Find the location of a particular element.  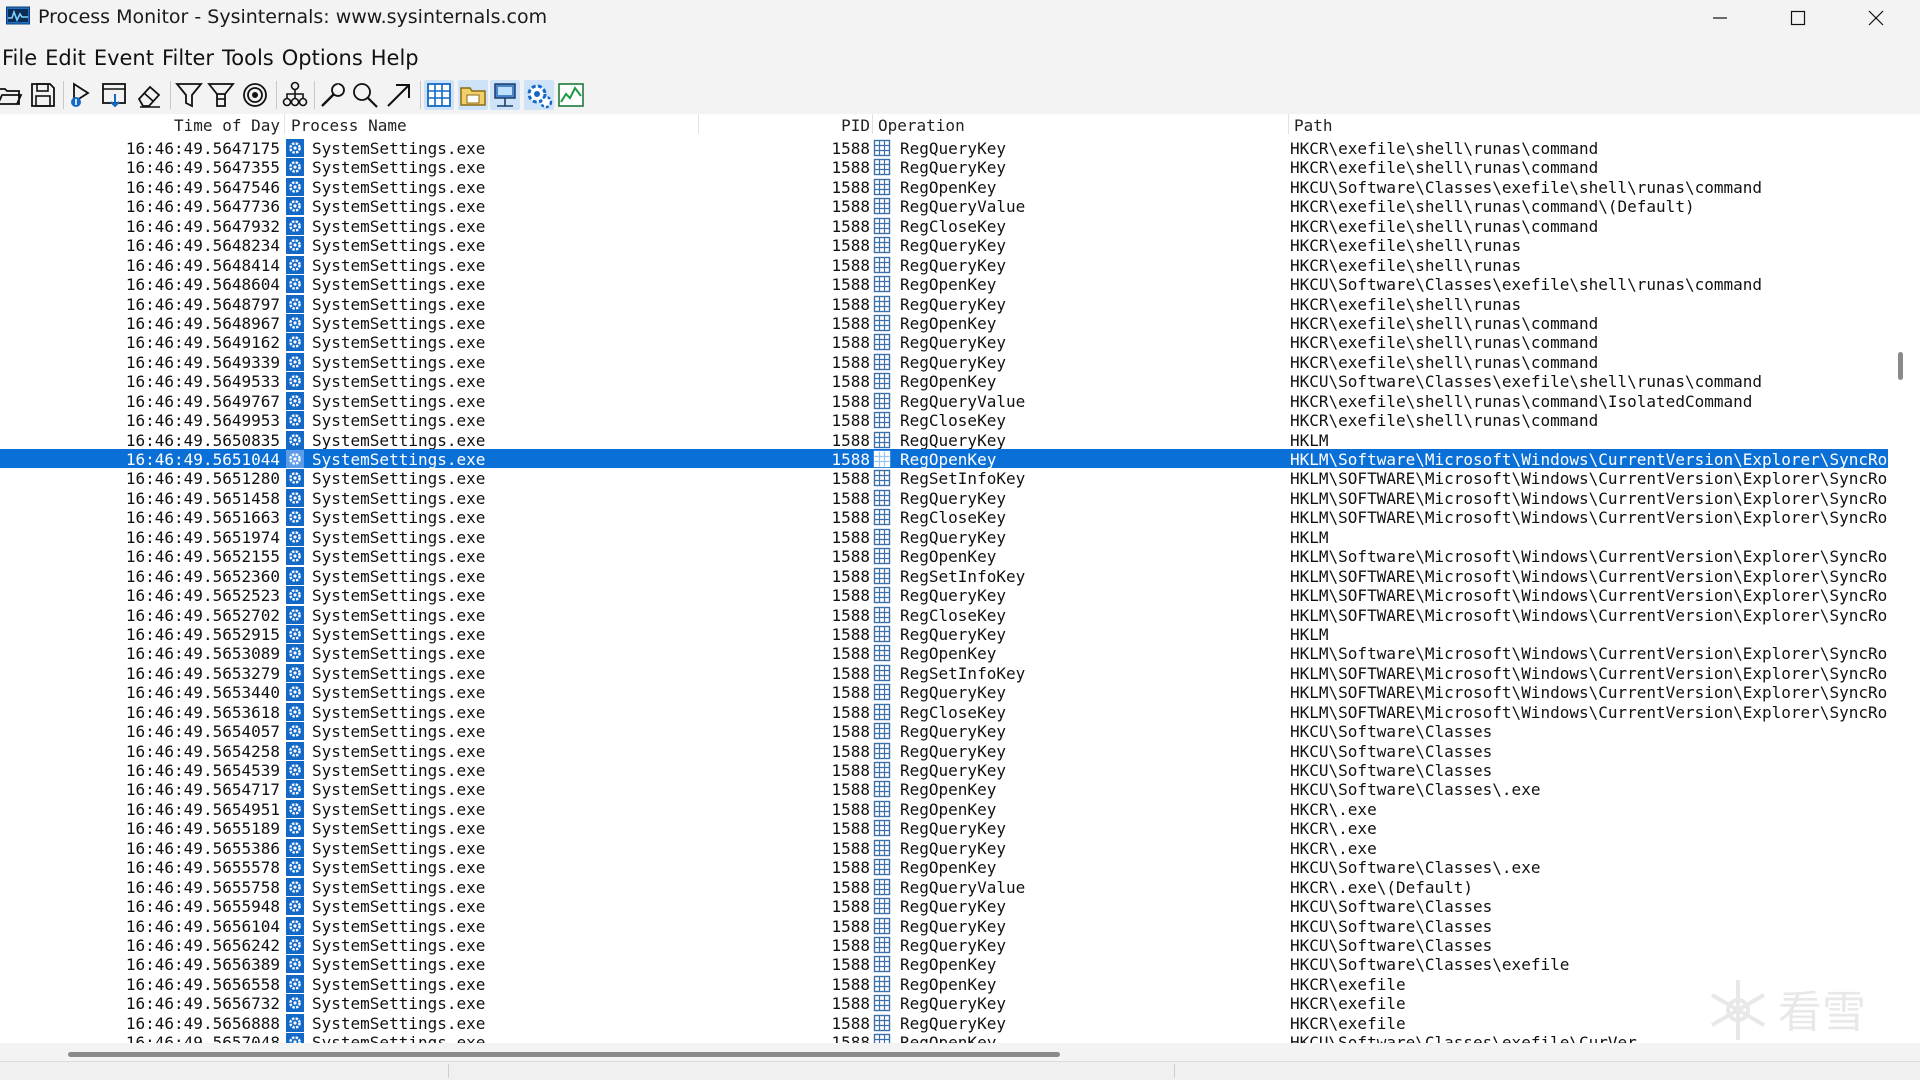

registry-activity-icon is located at coordinates (439, 95).